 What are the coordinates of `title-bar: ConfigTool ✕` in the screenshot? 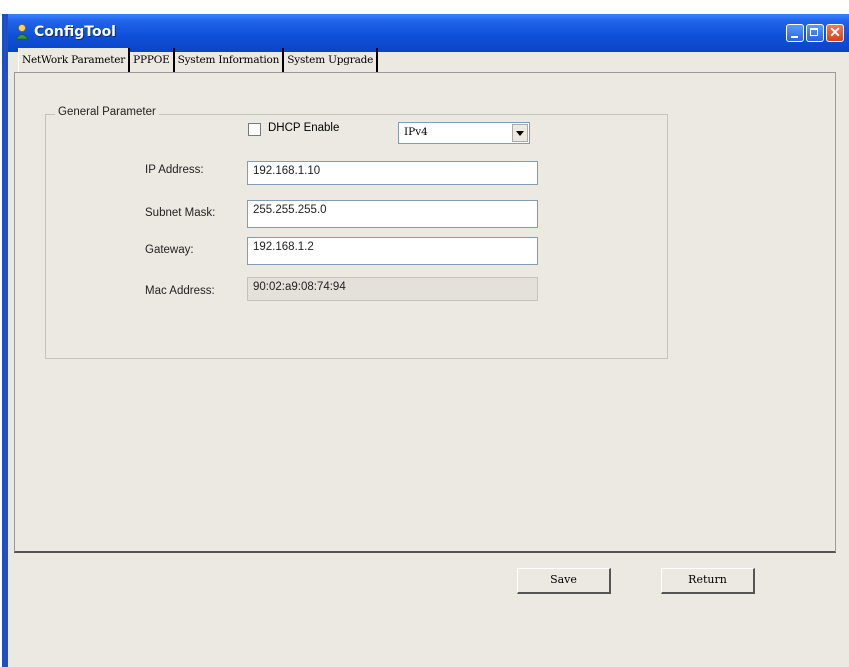 It's located at (428, 33).